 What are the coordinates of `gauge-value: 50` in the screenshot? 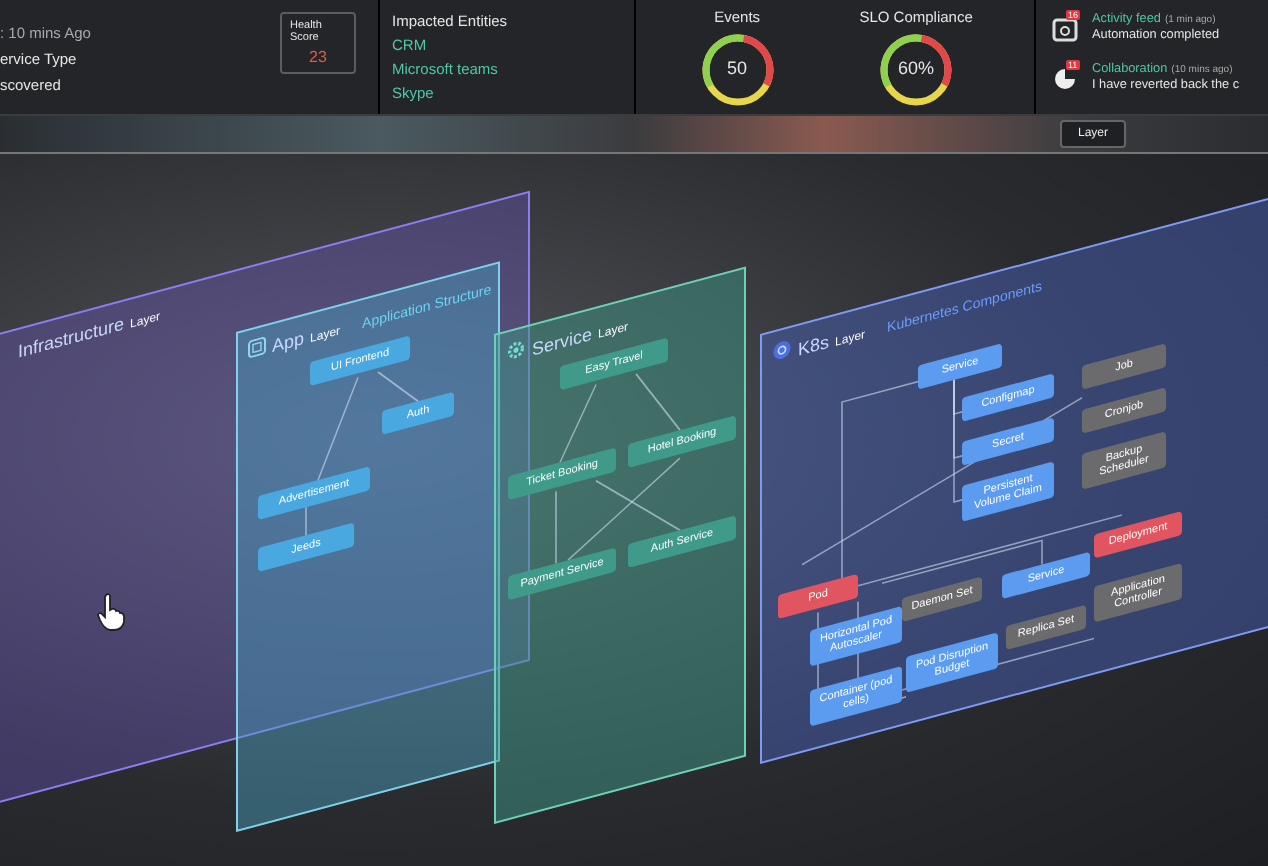 It's located at (737, 68).